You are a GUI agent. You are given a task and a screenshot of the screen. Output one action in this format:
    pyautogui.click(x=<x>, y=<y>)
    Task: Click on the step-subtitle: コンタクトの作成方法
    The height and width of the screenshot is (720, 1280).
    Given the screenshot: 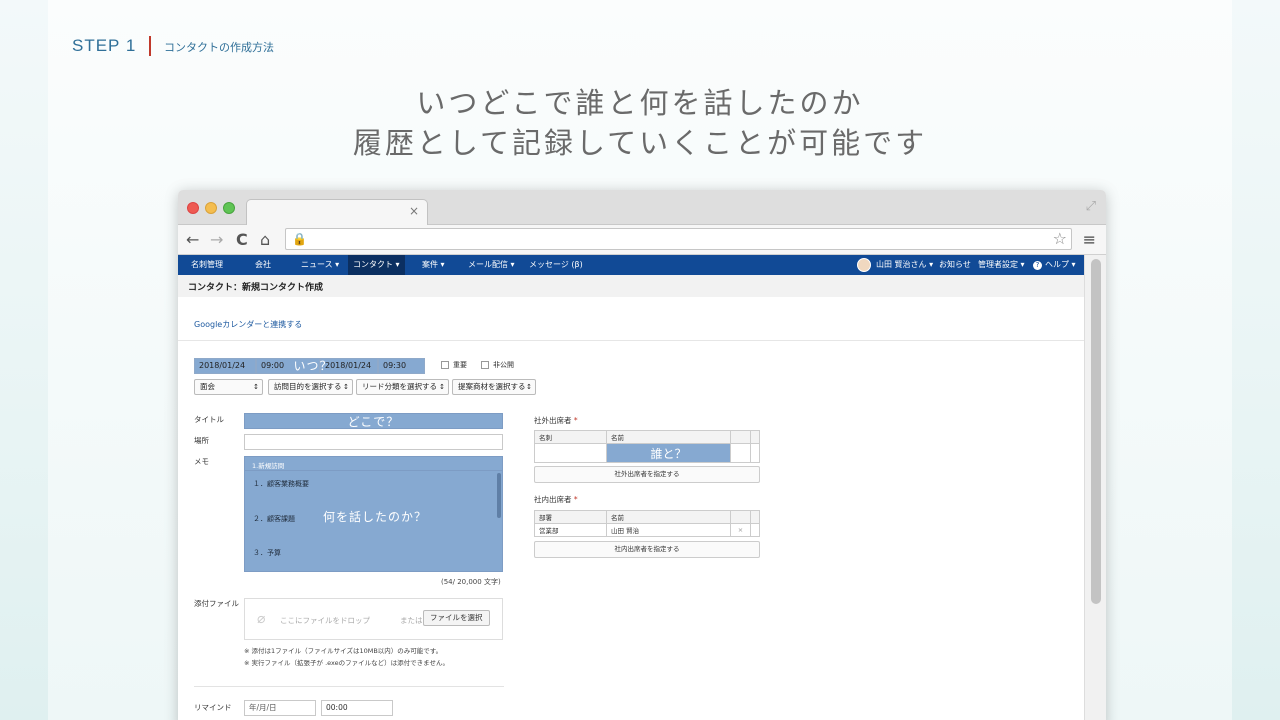 What is the action you would take?
    pyautogui.click(x=219, y=47)
    